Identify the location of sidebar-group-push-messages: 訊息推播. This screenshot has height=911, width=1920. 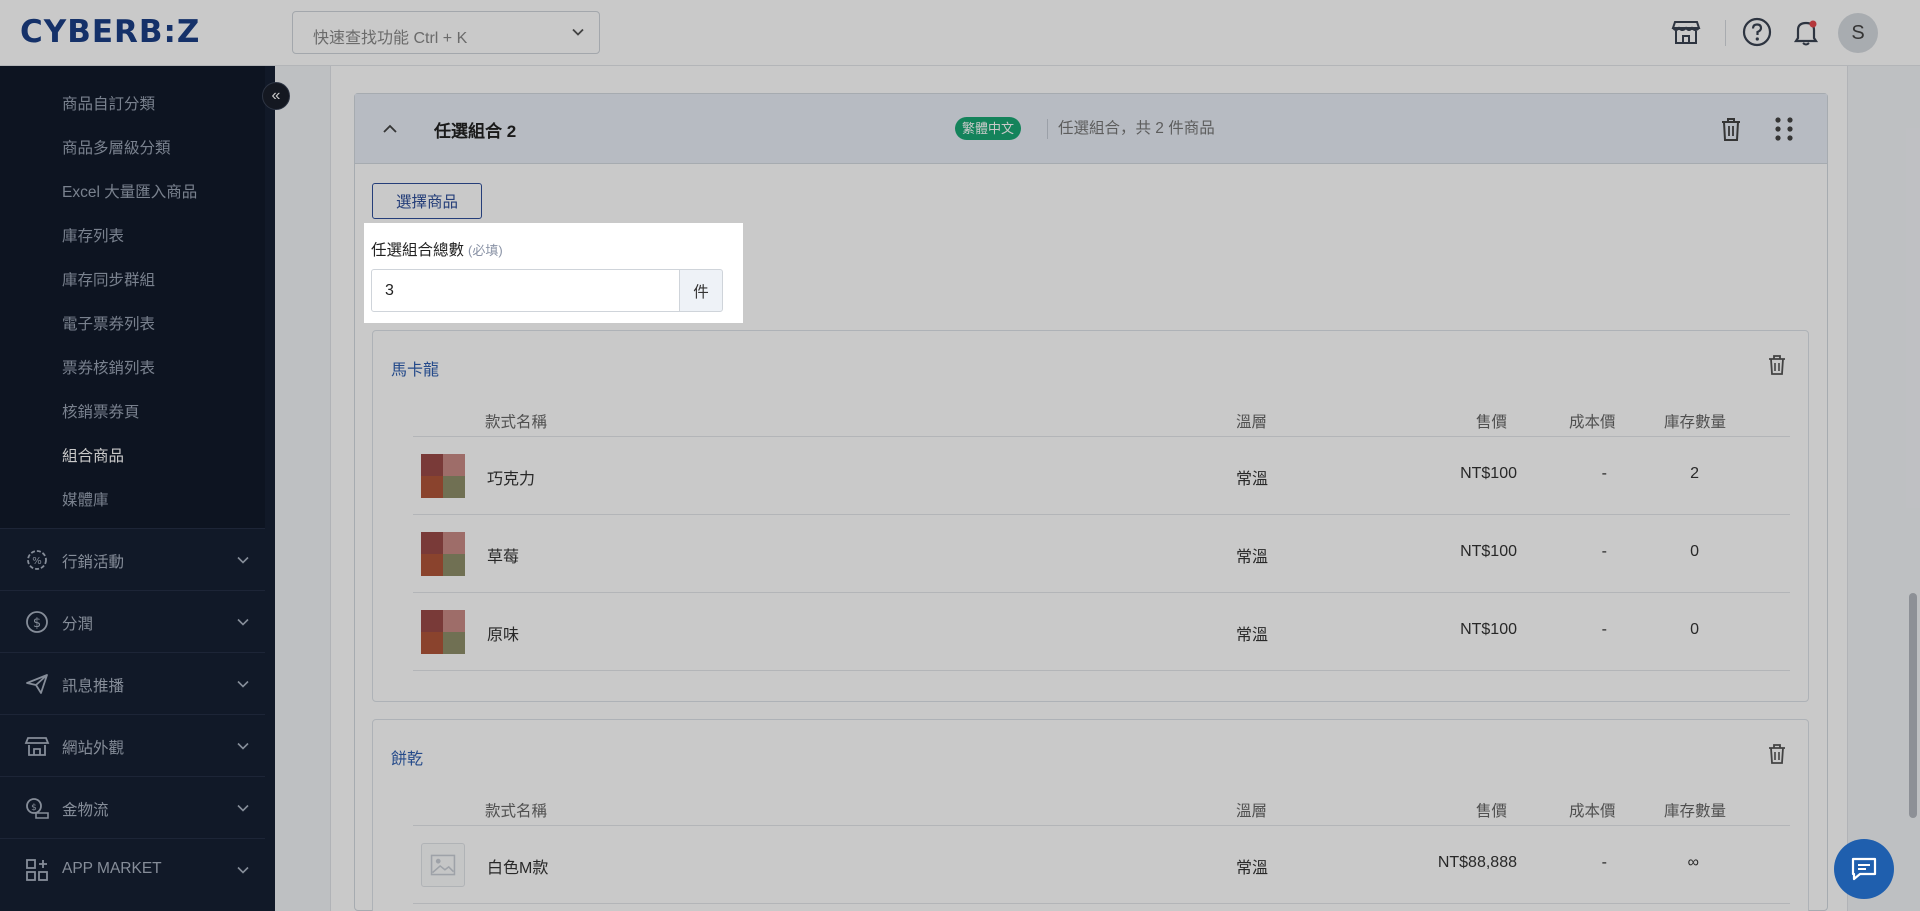
(132, 683).